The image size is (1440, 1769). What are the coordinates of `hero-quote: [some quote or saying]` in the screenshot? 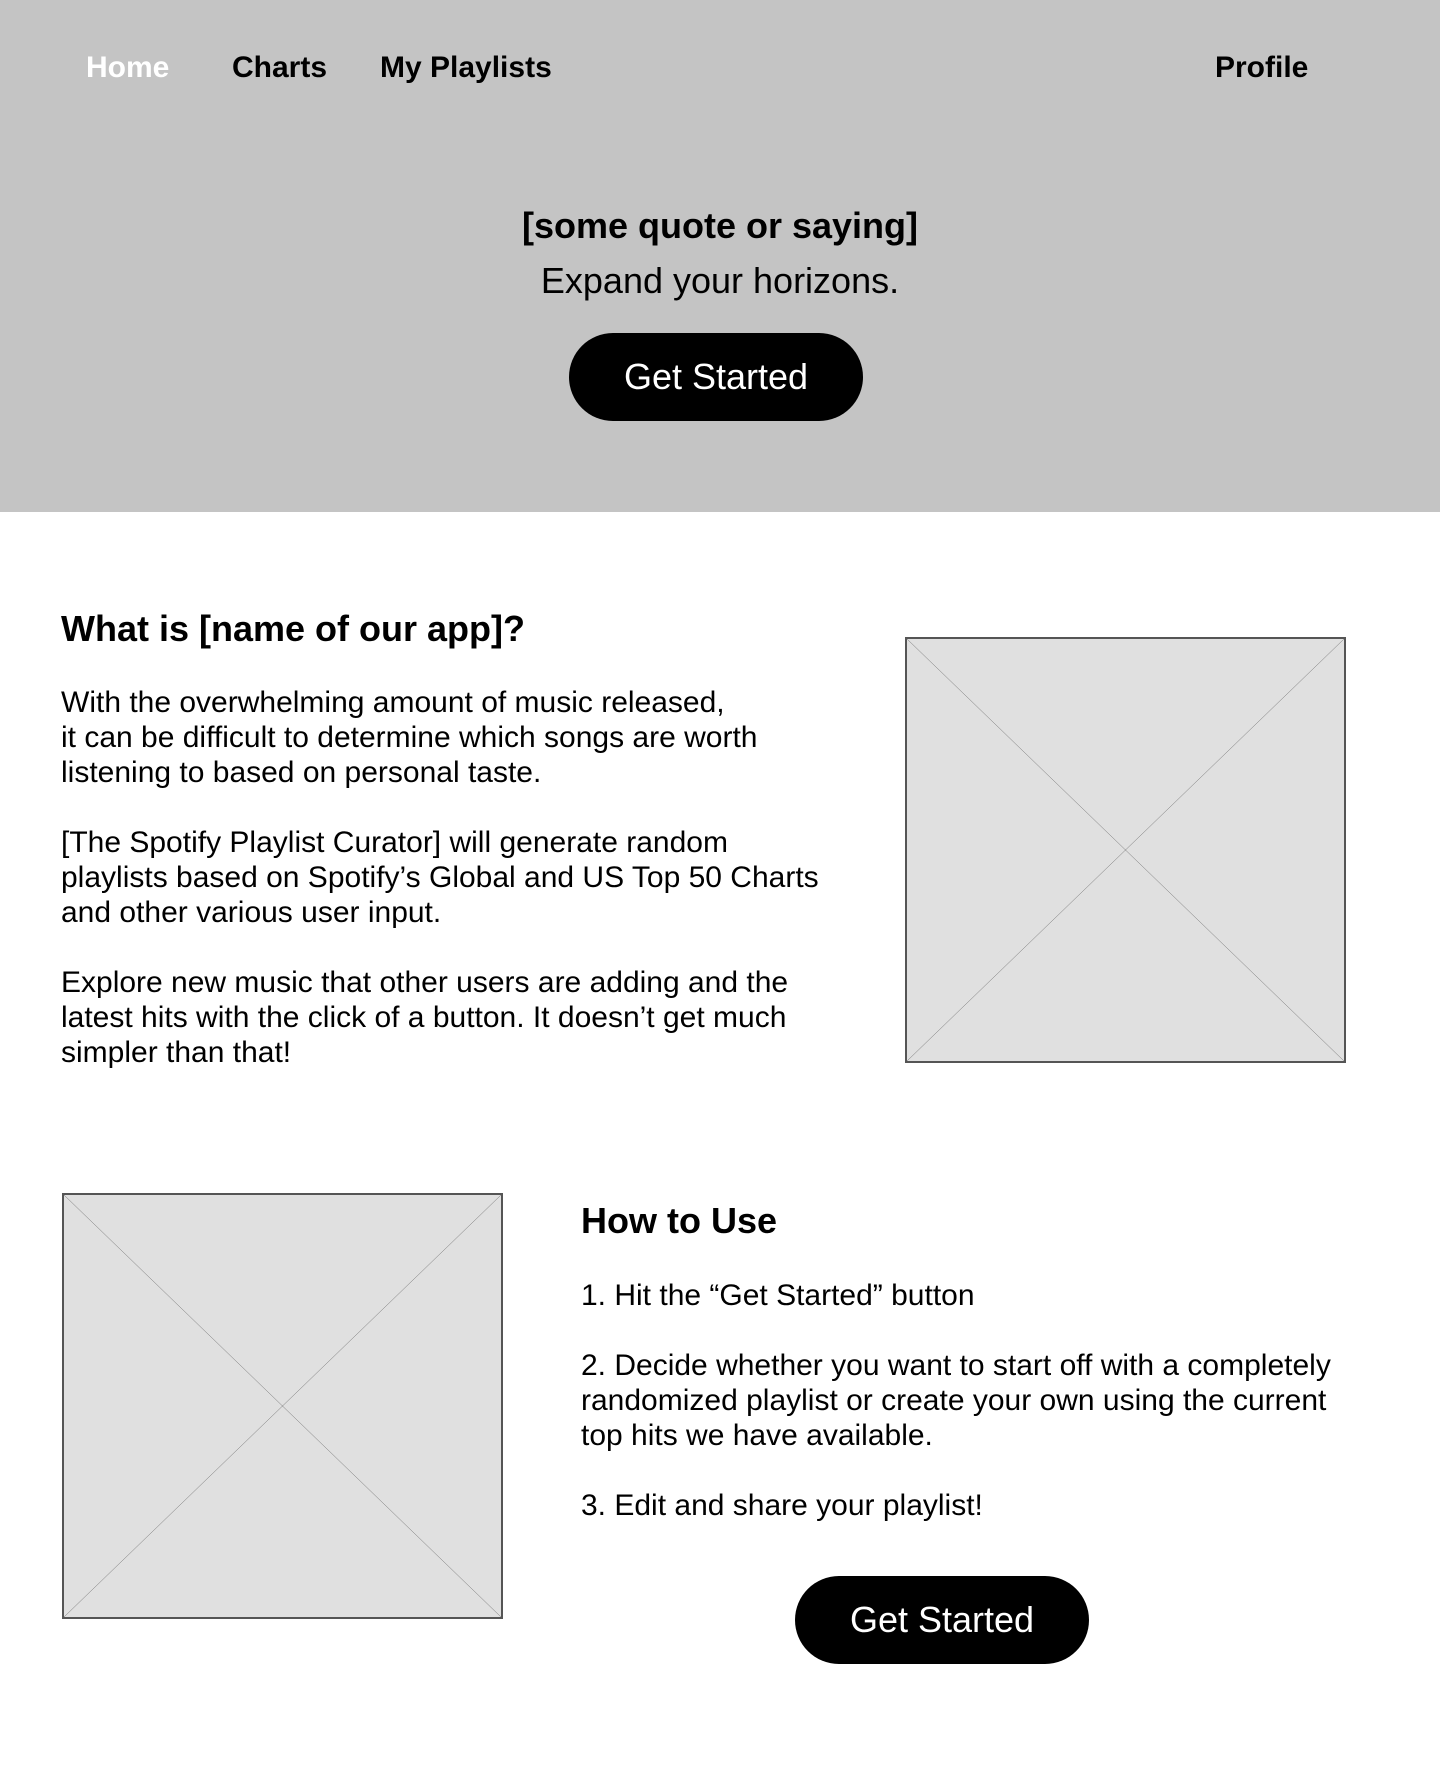 It's located at (720, 225).